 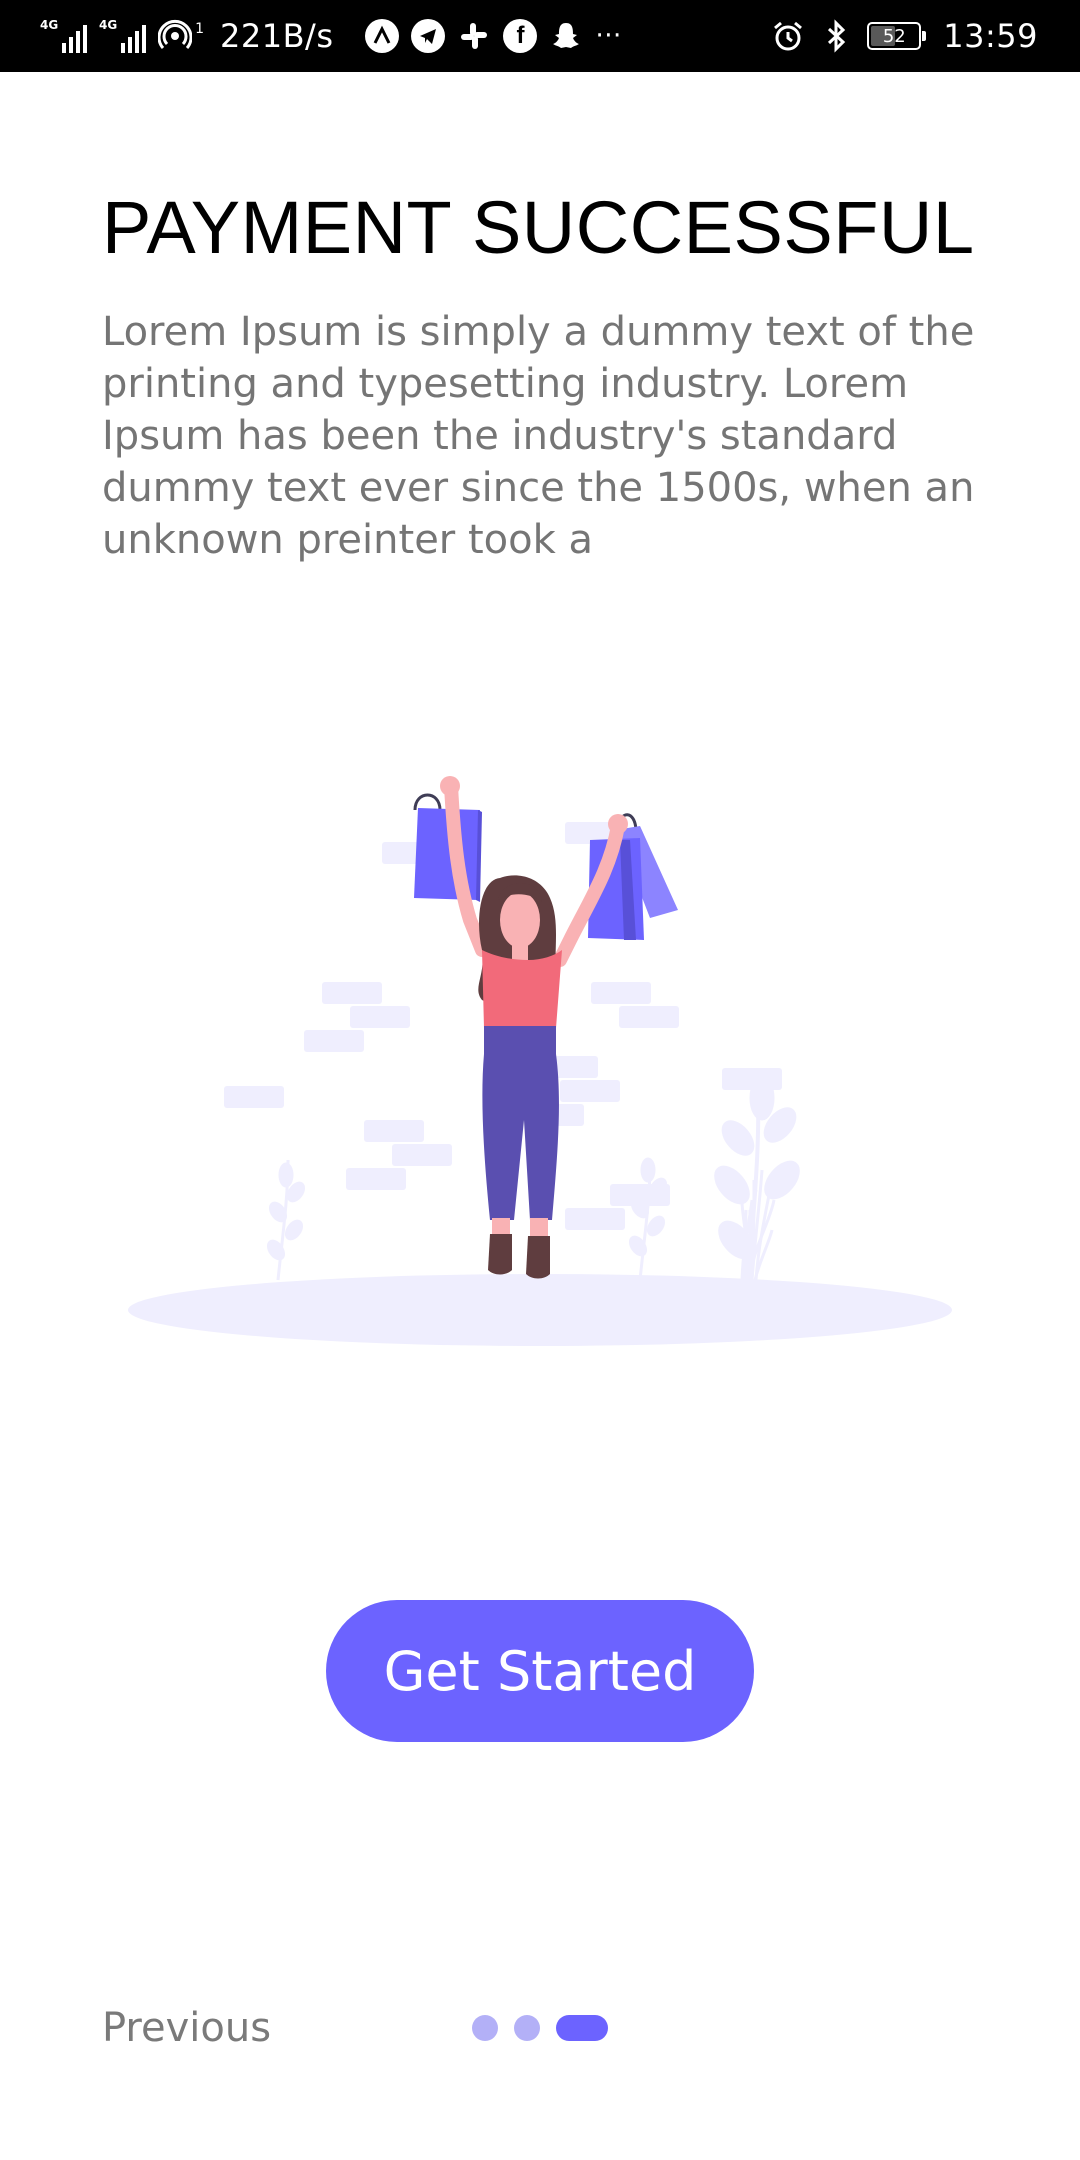 What do you see at coordinates (566, 36) in the screenshot?
I see `snapchat-icon` at bounding box center [566, 36].